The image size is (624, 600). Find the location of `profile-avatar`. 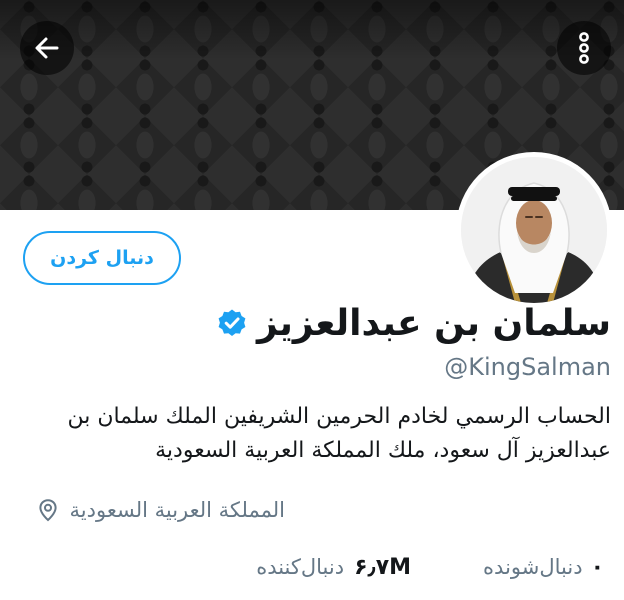

profile-avatar is located at coordinates (534, 230).